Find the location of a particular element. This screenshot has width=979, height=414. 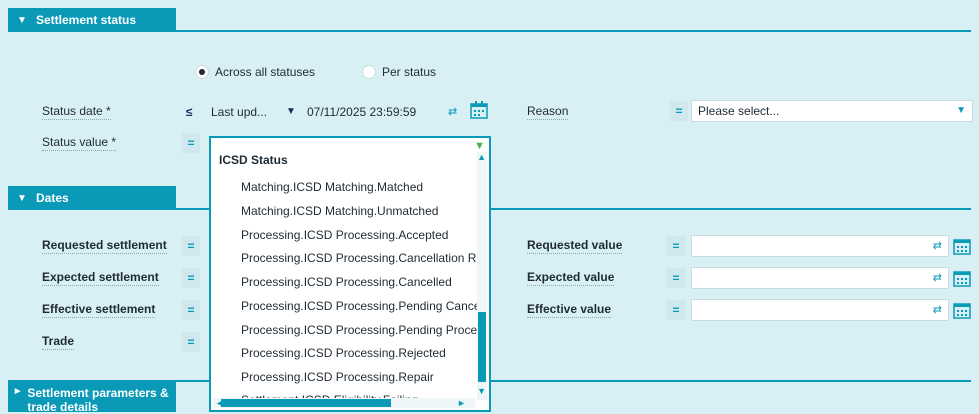

section-divider is located at coordinates (489, 31).